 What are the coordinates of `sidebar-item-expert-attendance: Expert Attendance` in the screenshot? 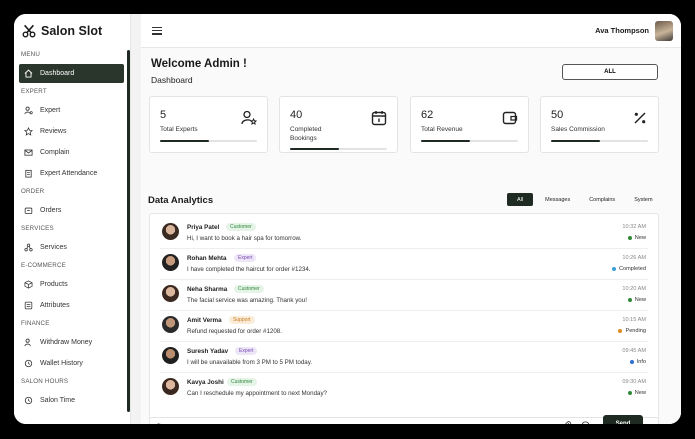 It's located at (71, 173).